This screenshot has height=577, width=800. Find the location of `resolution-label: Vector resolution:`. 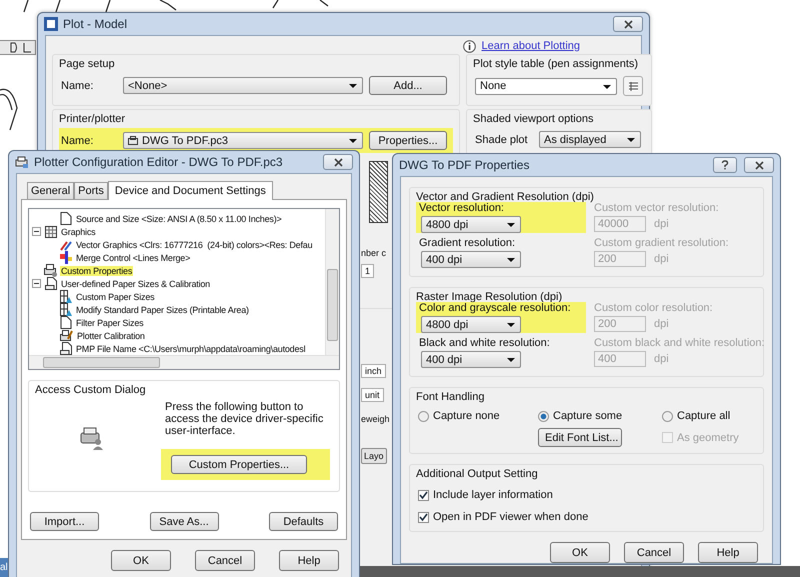

resolution-label: Vector resolution: is located at coordinates (462, 208).